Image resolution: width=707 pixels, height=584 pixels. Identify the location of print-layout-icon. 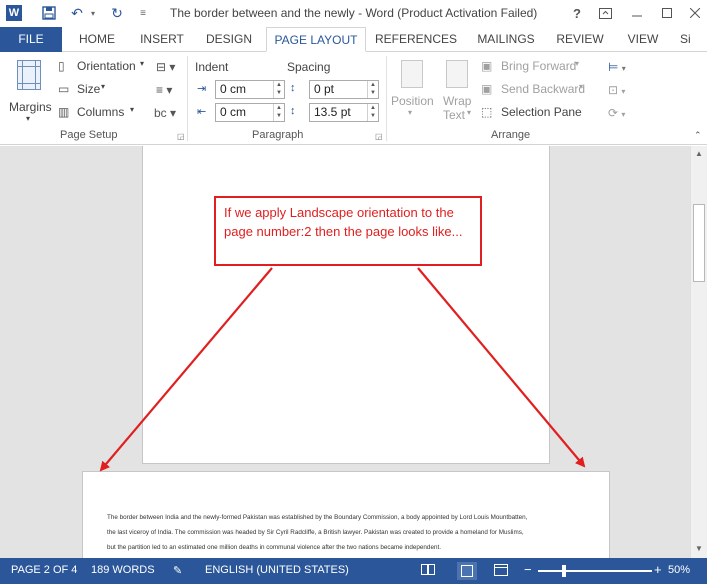
(467, 571).